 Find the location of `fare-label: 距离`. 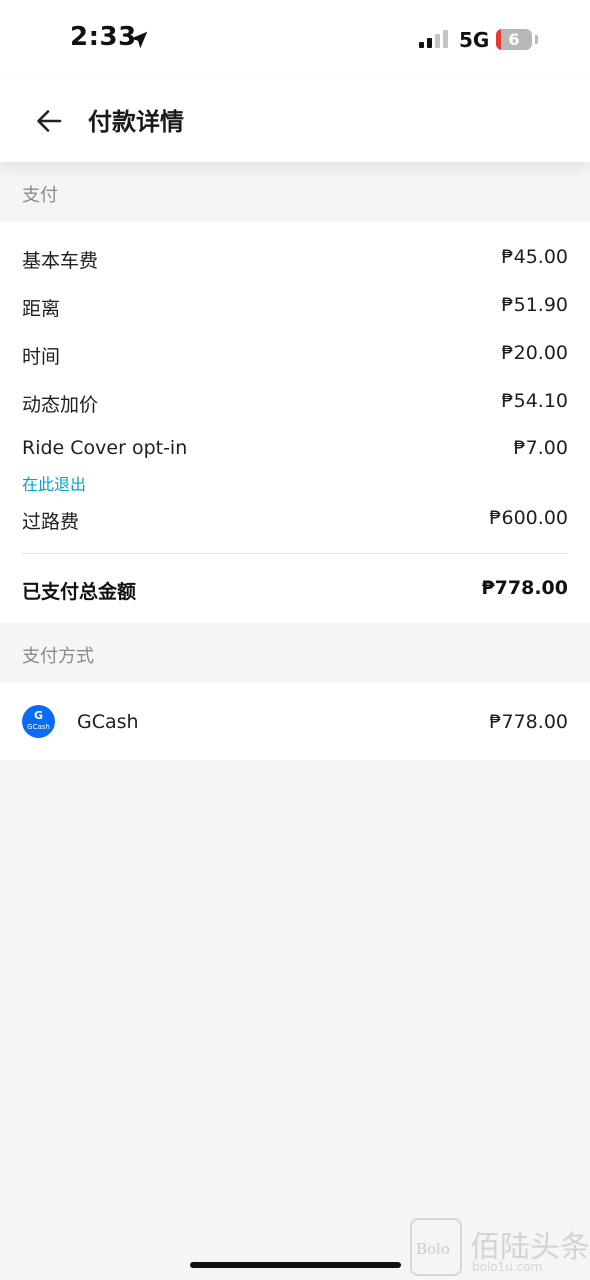

fare-label: 距离 is located at coordinates (41, 309).